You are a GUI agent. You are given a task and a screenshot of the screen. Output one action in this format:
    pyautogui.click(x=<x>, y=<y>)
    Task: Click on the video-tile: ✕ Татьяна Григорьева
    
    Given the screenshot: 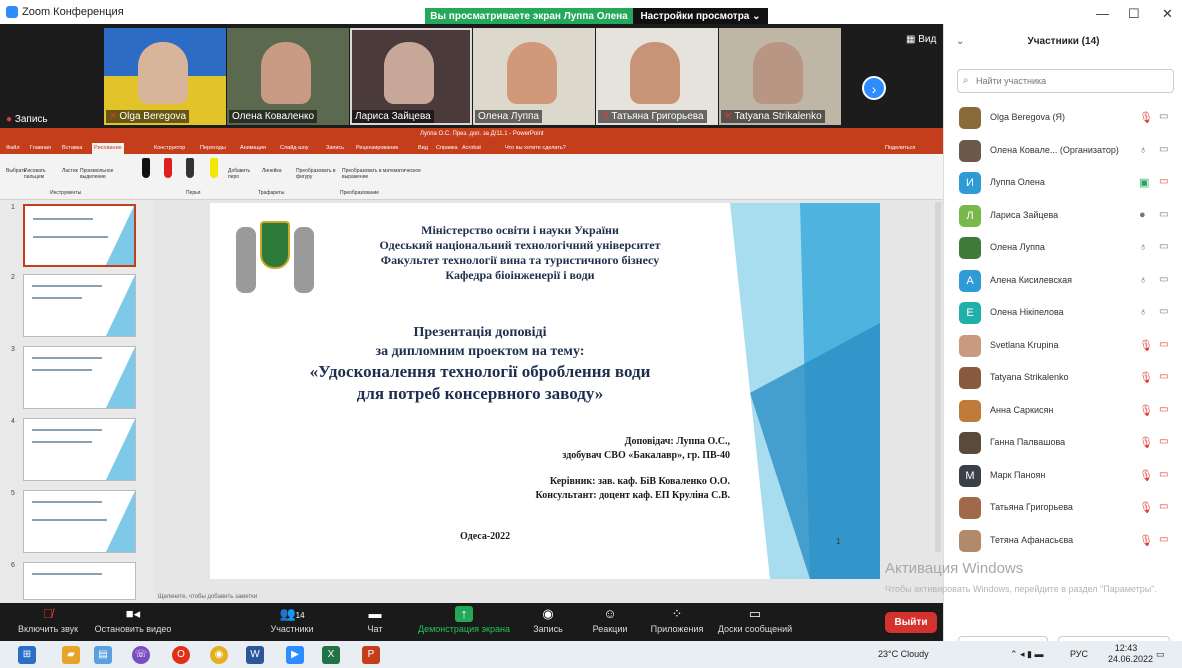 What is the action you would take?
    pyautogui.click(x=657, y=76)
    